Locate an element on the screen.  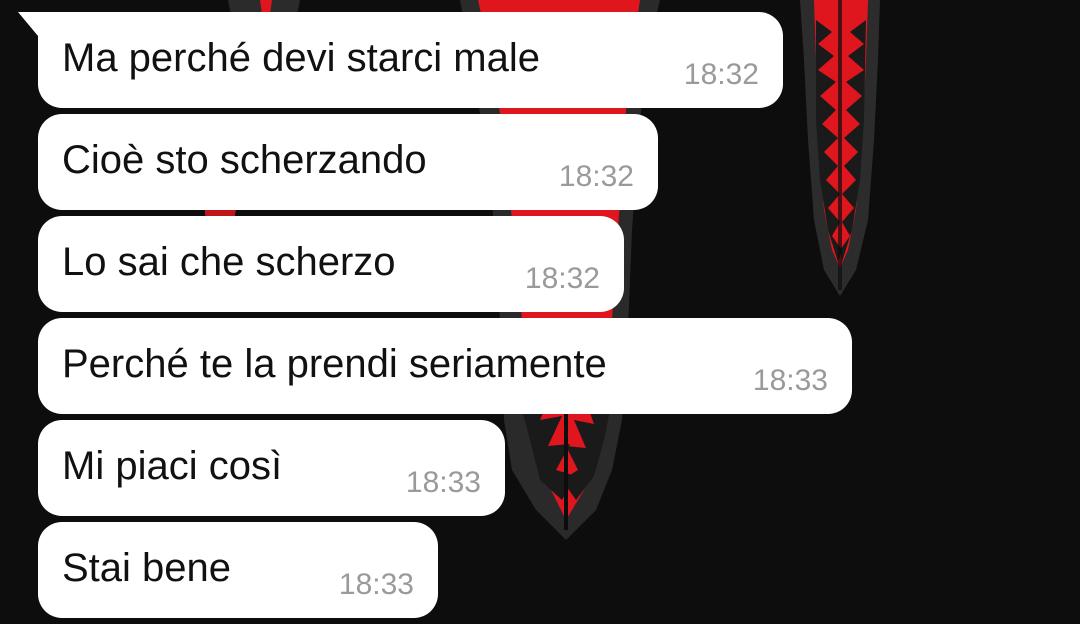
message-bubble: Mi piaci così 18:33 is located at coordinates (271, 468).